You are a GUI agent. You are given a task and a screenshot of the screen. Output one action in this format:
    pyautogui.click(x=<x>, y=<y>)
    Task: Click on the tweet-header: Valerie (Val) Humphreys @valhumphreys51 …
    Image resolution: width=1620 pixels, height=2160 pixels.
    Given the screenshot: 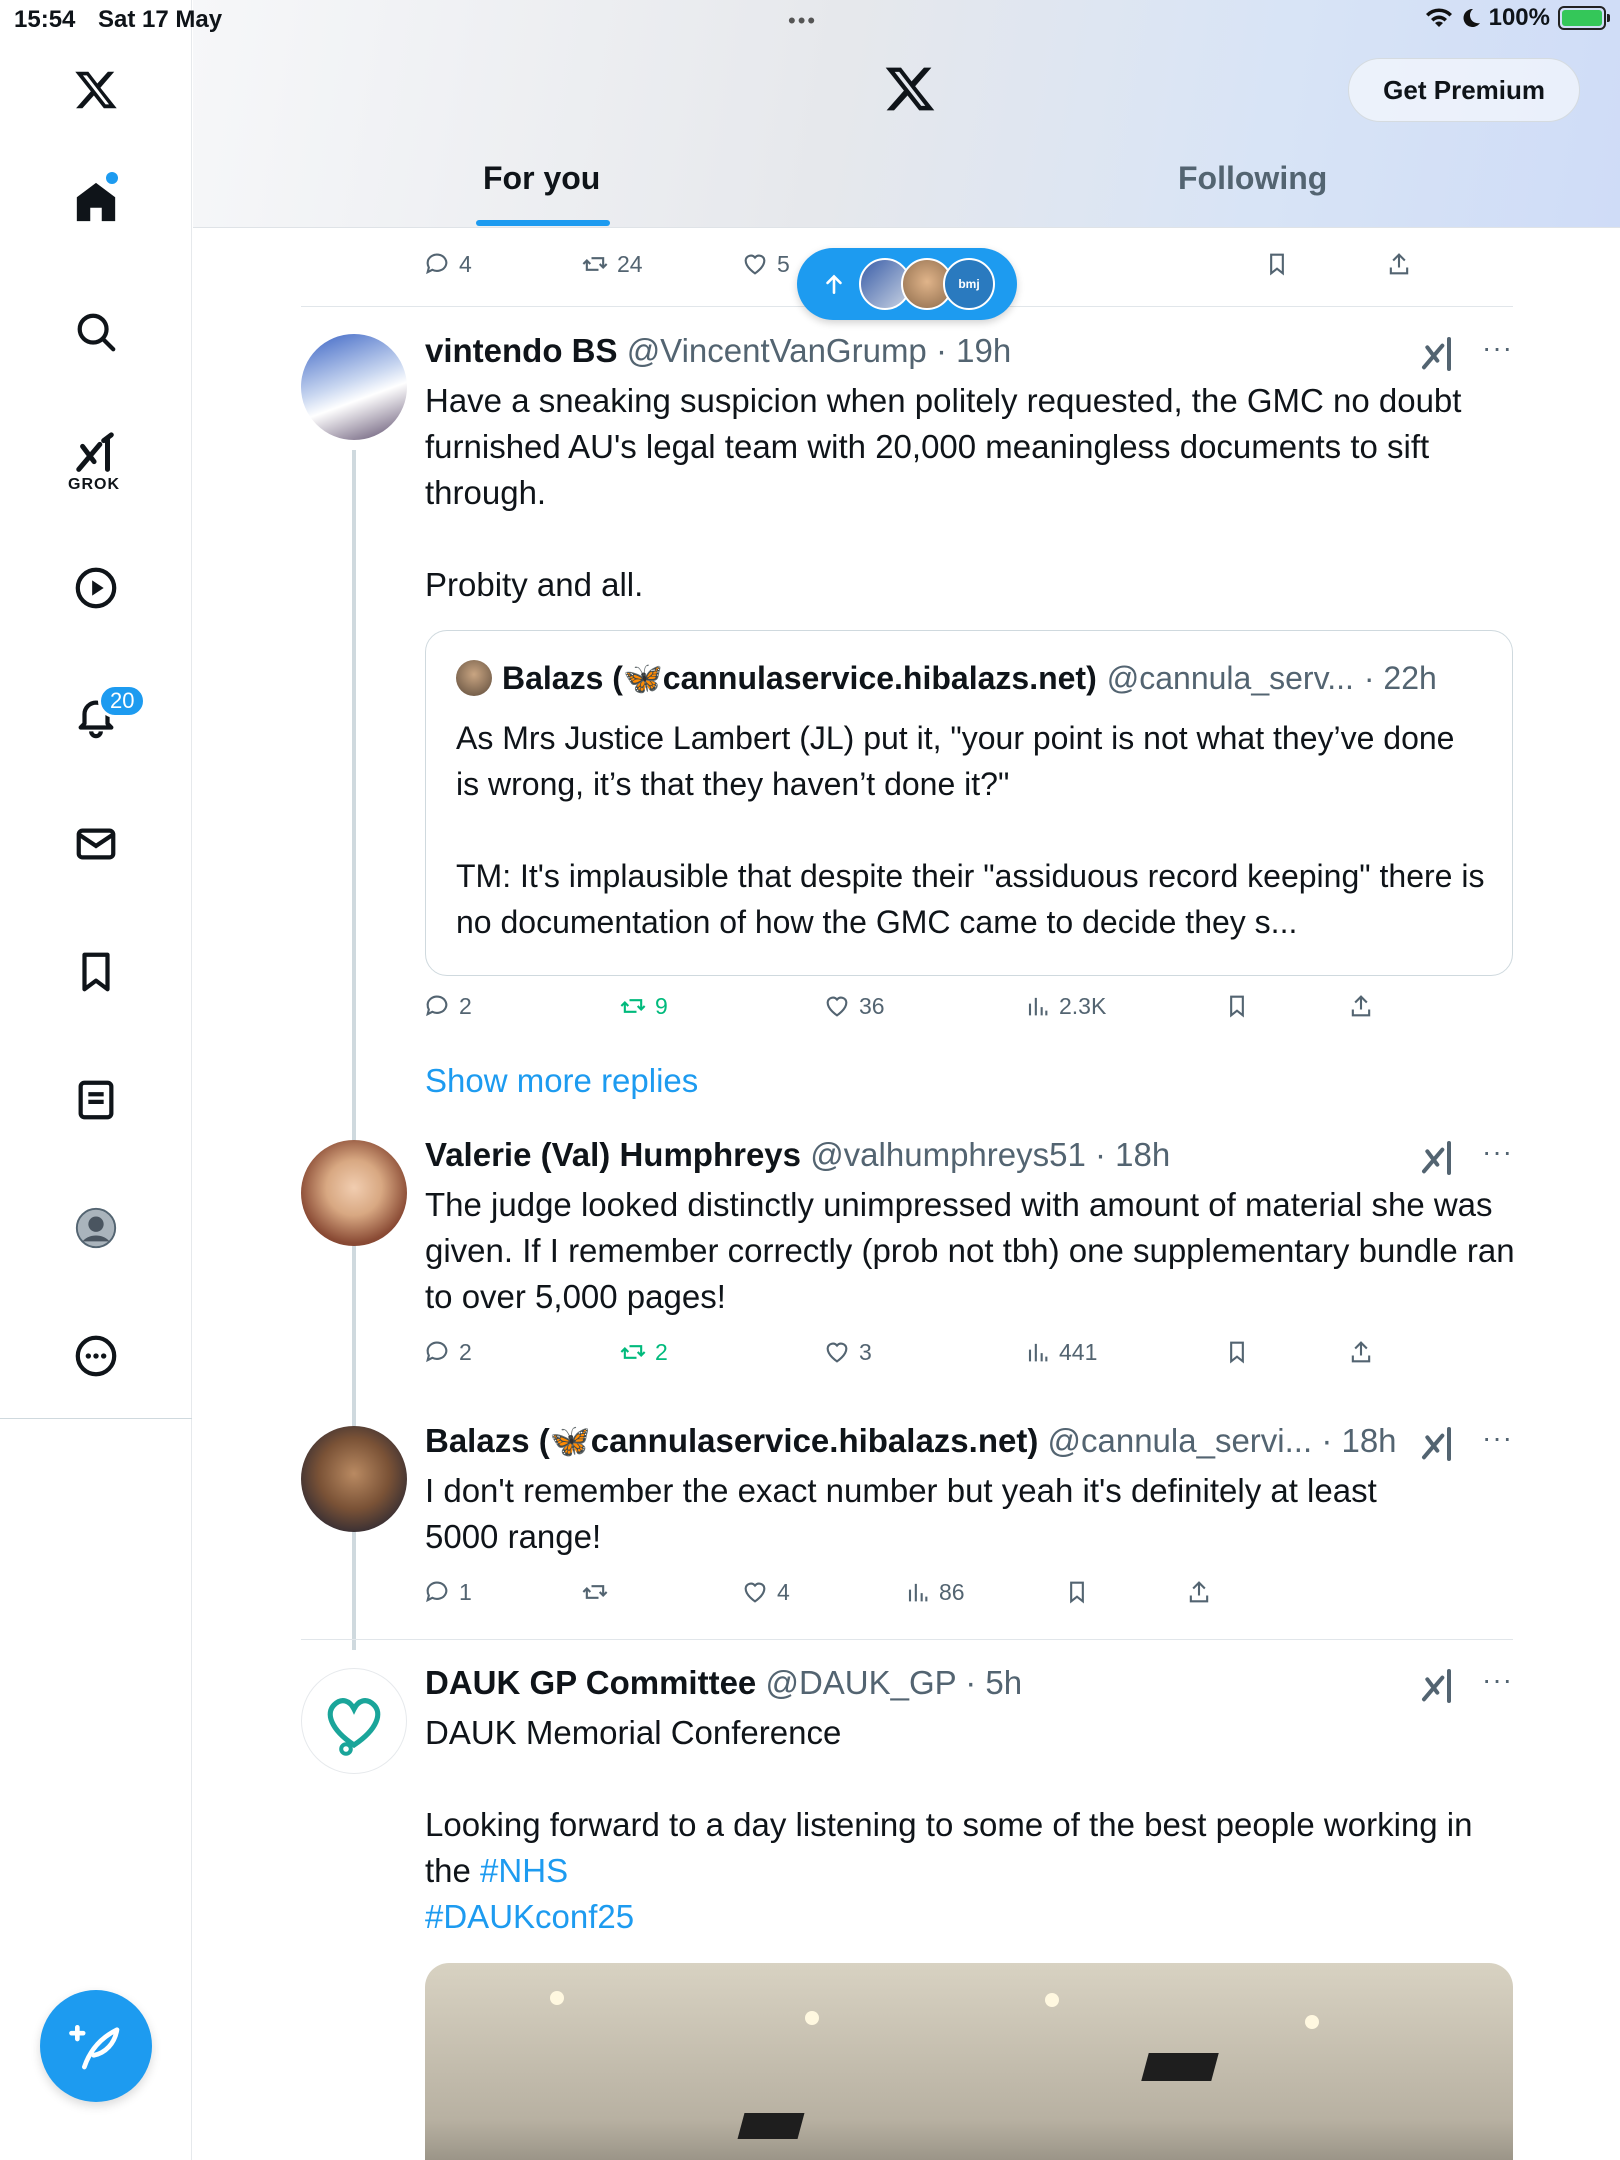 What is the action you would take?
    pyautogui.click(x=797, y=1155)
    